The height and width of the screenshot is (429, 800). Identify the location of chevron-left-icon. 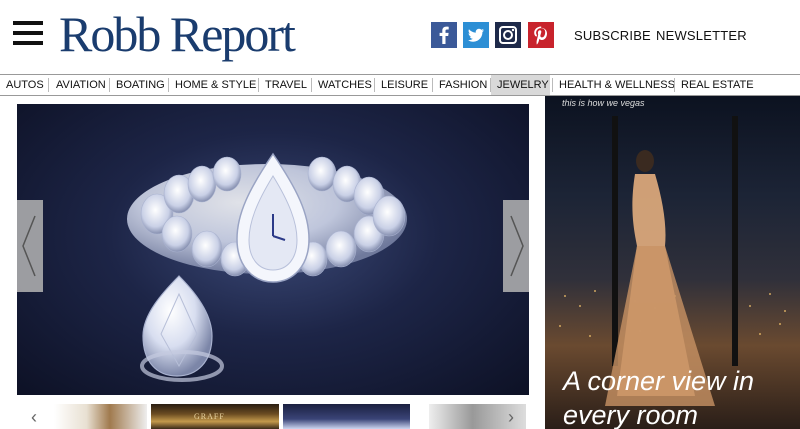
(29, 246).